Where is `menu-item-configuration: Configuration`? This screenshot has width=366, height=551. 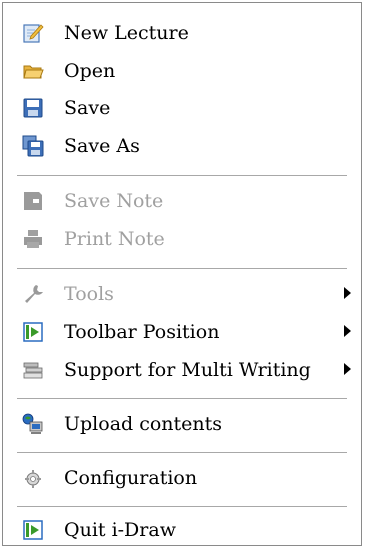
menu-item-configuration: Configuration is located at coordinates (182, 478).